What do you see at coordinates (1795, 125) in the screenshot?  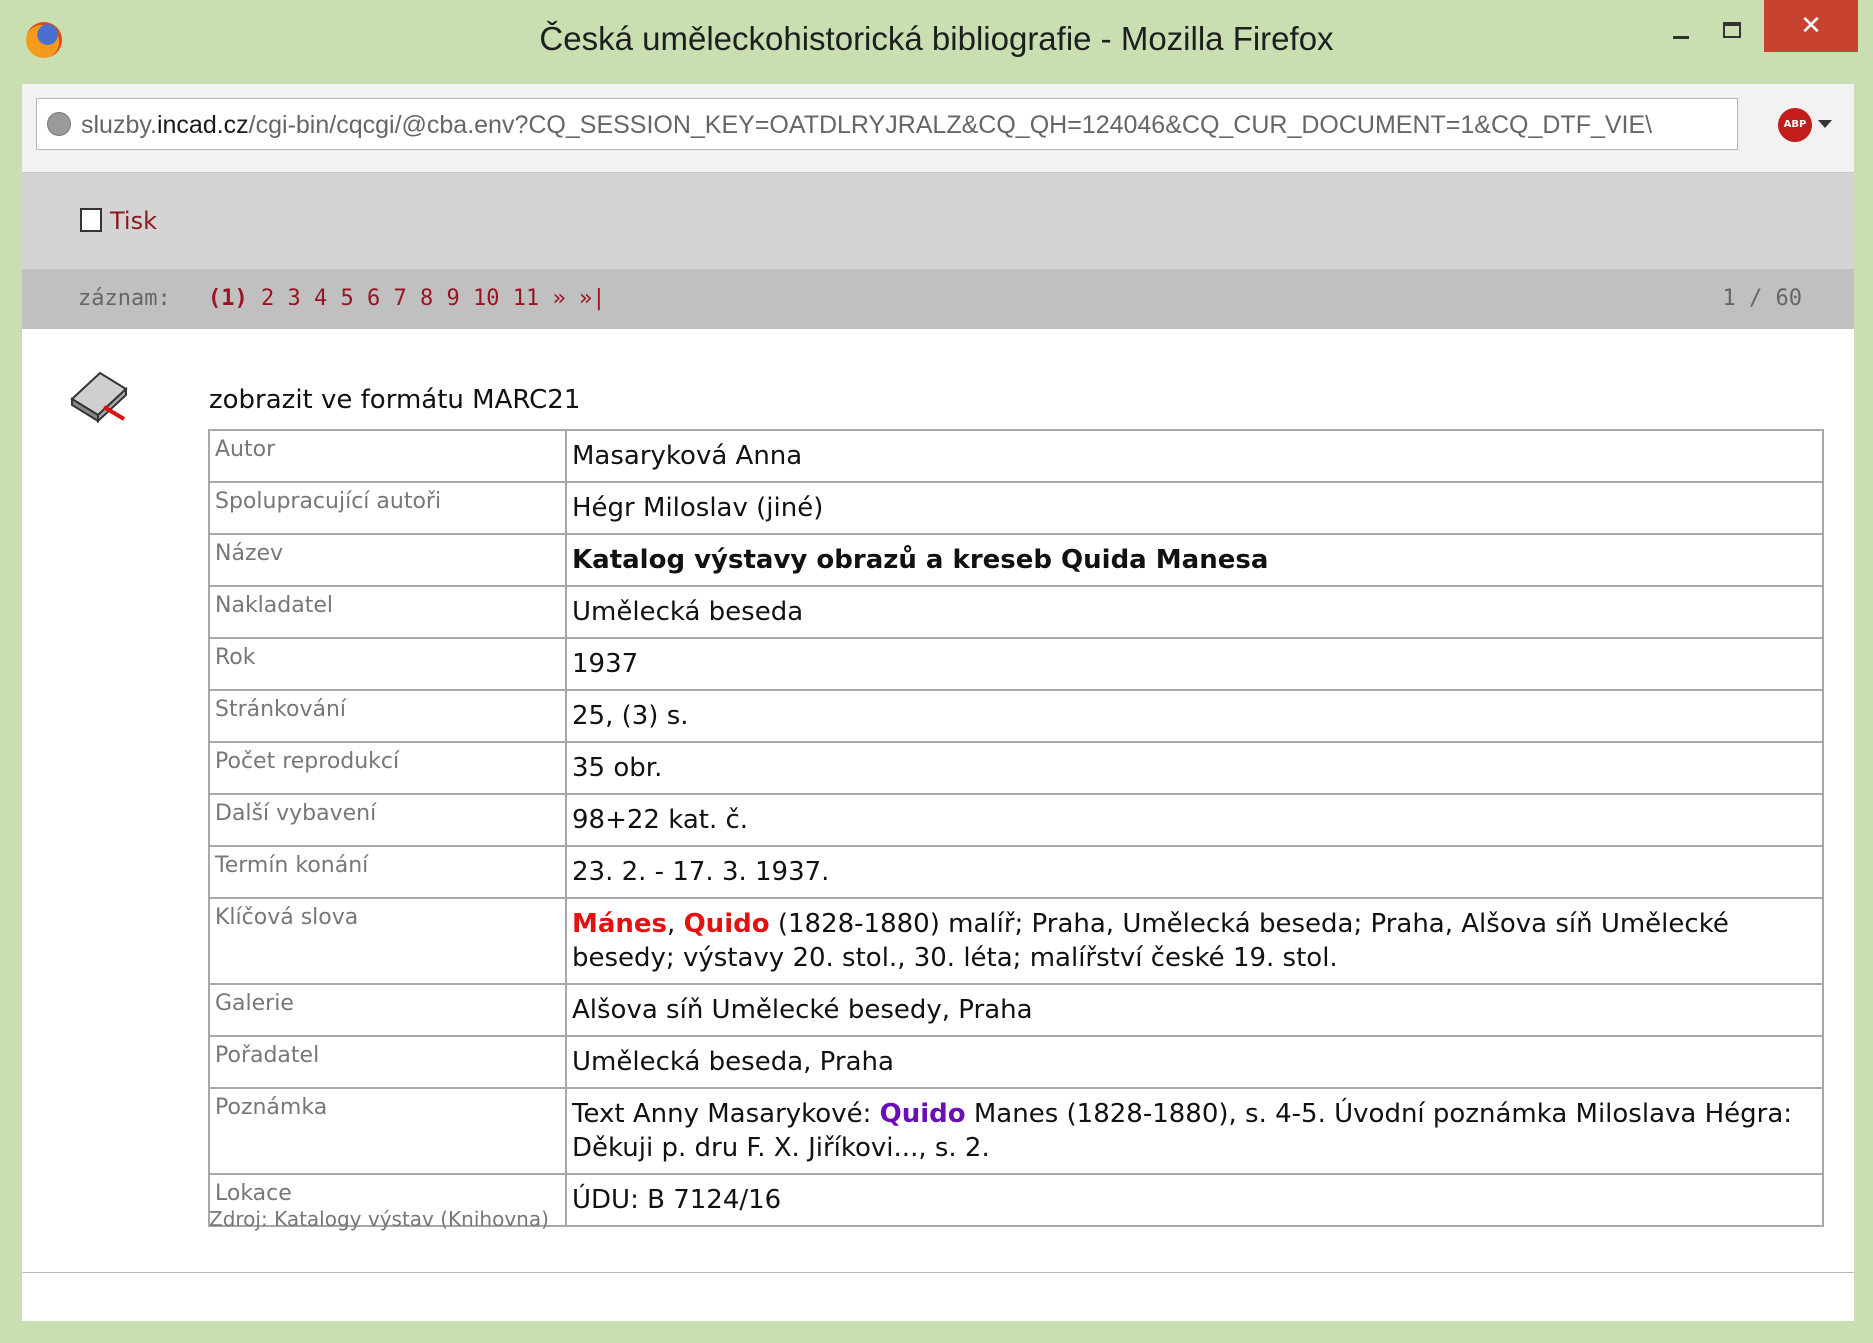 I see `adblock-icon: ABP` at bounding box center [1795, 125].